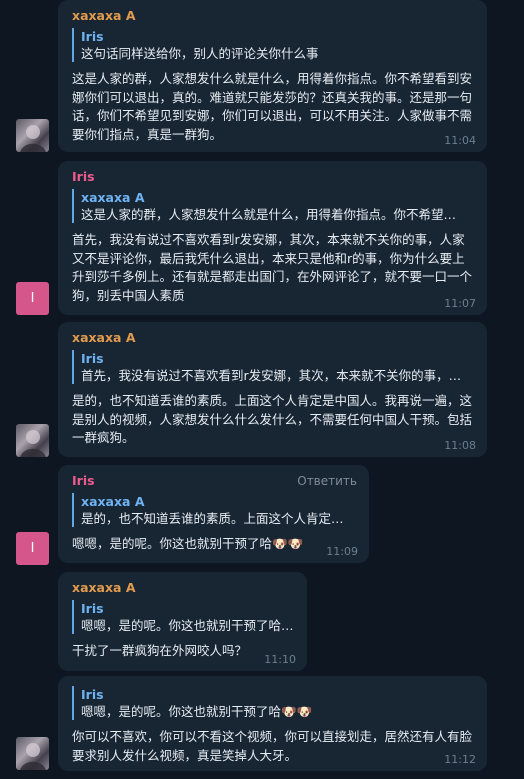 Image resolution: width=524 pixels, height=779 pixels. Describe the element at coordinates (460, 303) in the screenshot. I see `message-time: 11:07` at that location.